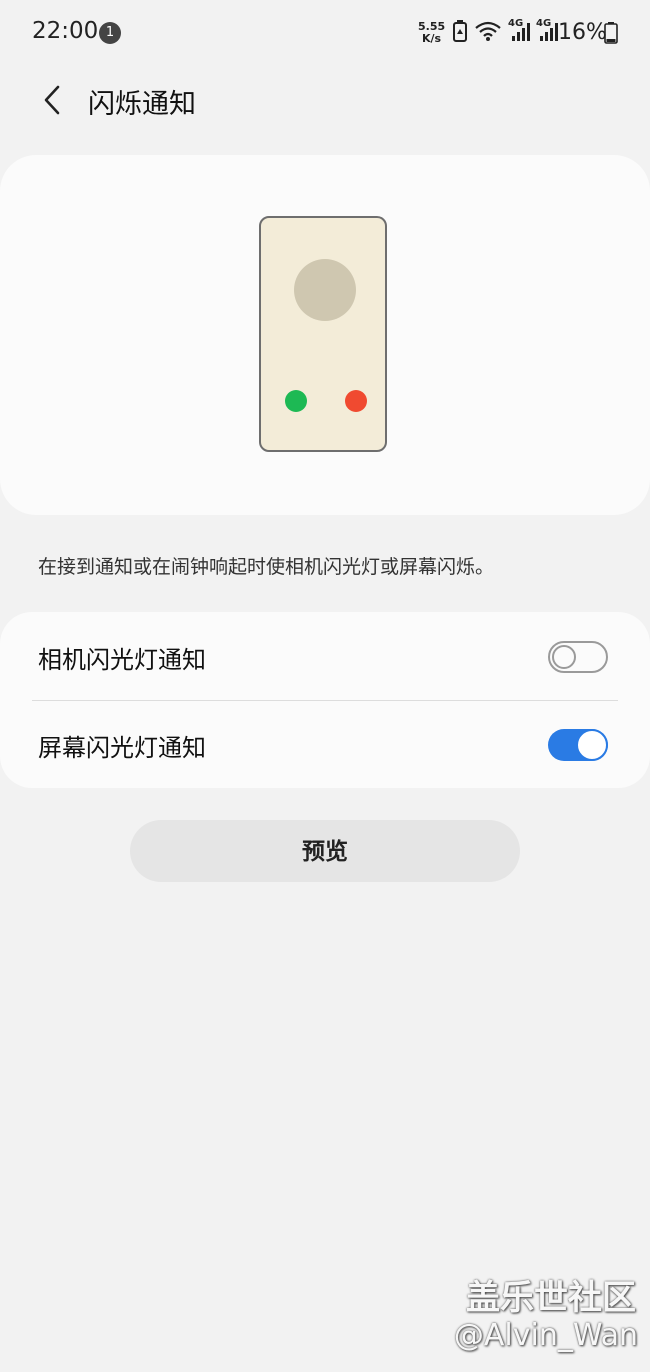 This screenshot has width=650, height=1372. I want to click on screen-flash-notification-row: 屏幕闪光灯通知, so click(325, 744).